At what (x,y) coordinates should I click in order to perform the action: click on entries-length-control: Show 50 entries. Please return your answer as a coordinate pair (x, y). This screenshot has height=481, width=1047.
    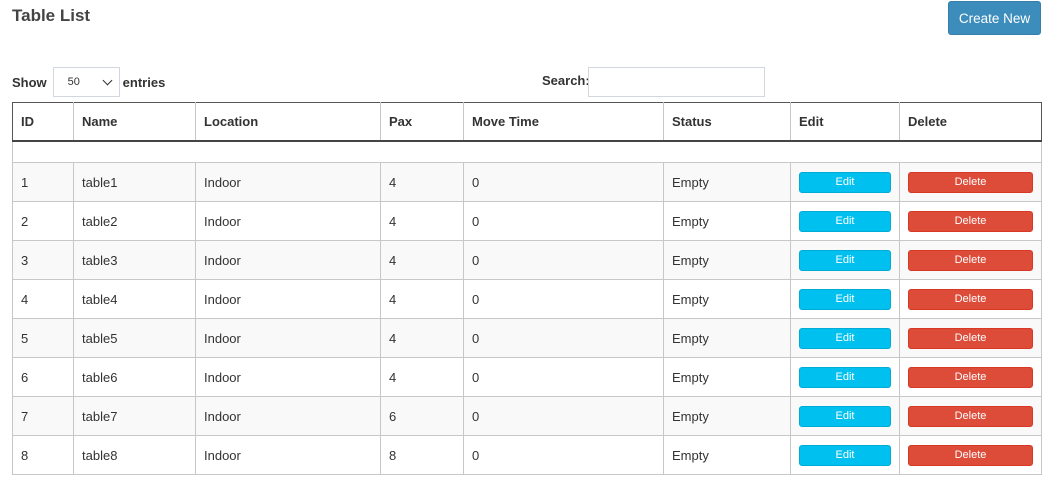
    Looking at the image, I should click on (88, 82).